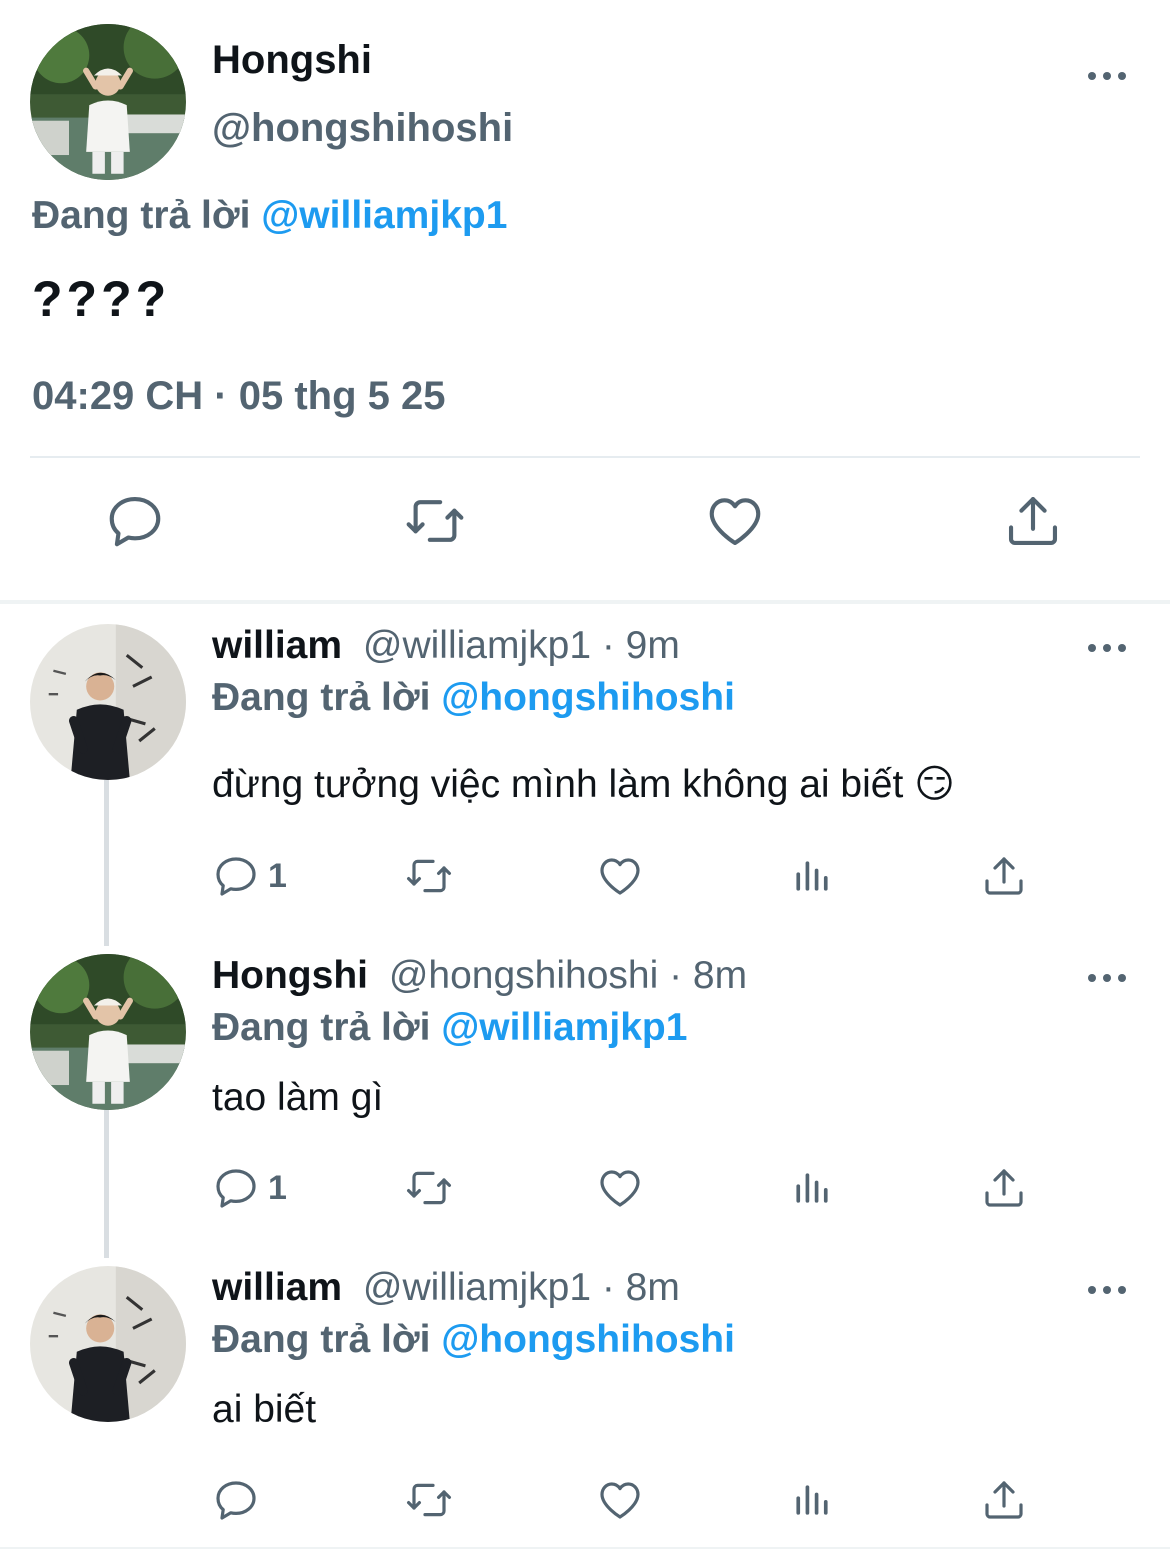 The width and height of the screenshot is (1170, 1551). What do you see at coordinates (362, 128) in the screenshot?
I see `user-handle: @hongshihoshi` at bounding box center [362, 128].